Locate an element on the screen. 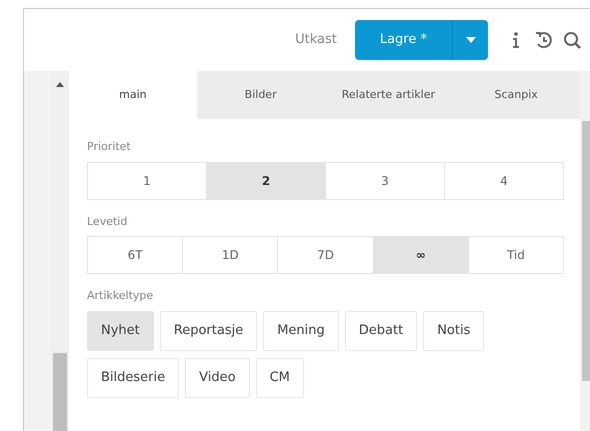  option-button: Video is located at coordinates (217, 378).